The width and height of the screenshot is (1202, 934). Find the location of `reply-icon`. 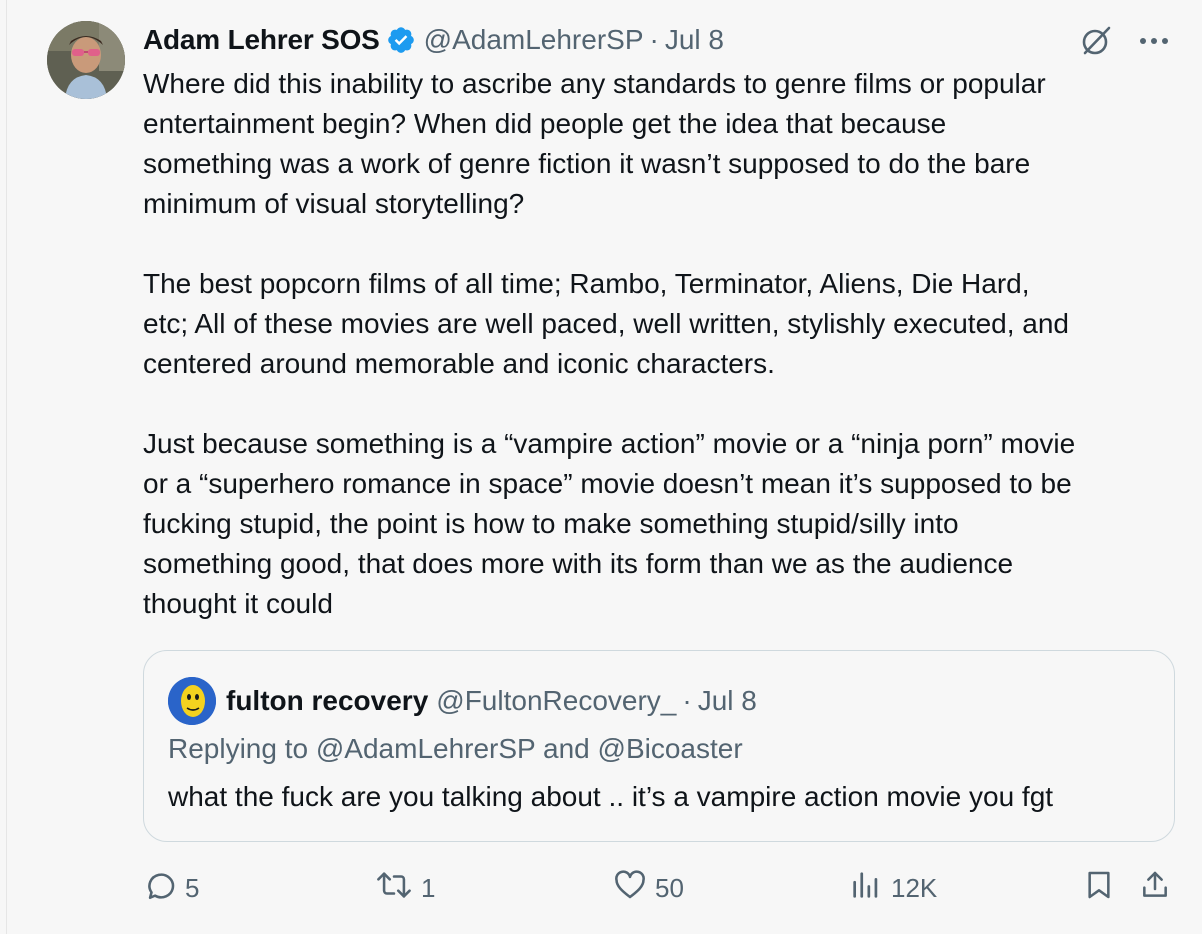

reply-icon is located at coordinates (160, 888).